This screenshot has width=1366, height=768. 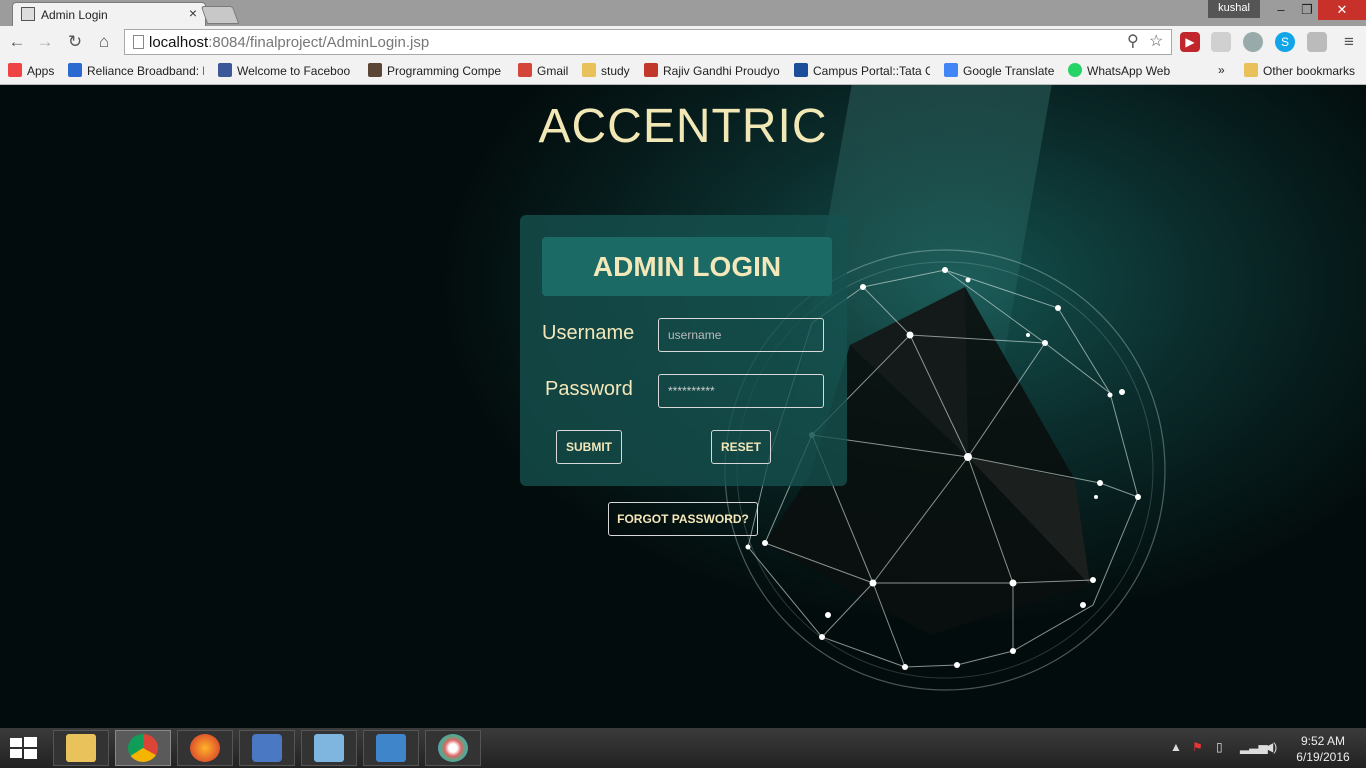 What do you see at coordinates (28, 14) in the screenshot?
I see `page-favicon-icon` at bounding box center [28, 14].